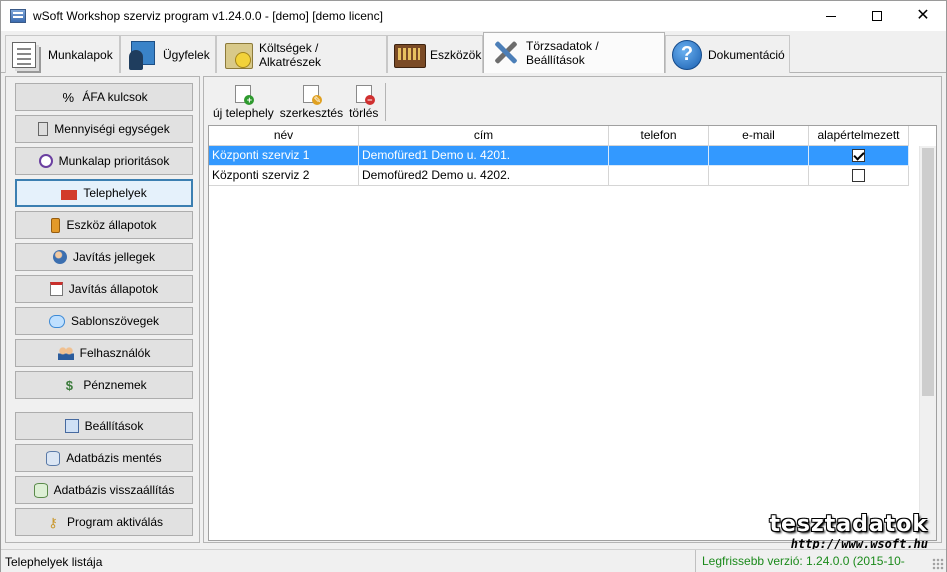 This screenshot has width=947, height=572. Describe the element at coordinates (859, 136) in the screenshot. I see `column-header-alapertelmezett: alapértelmezett` at that location.